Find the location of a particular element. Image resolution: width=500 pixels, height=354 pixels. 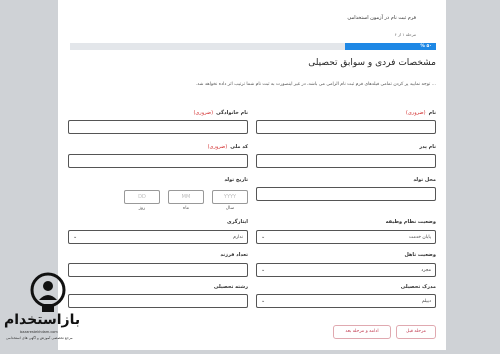

last-name-label: نام خانوادگی(ضروری) is located at coordinates (220, 113).